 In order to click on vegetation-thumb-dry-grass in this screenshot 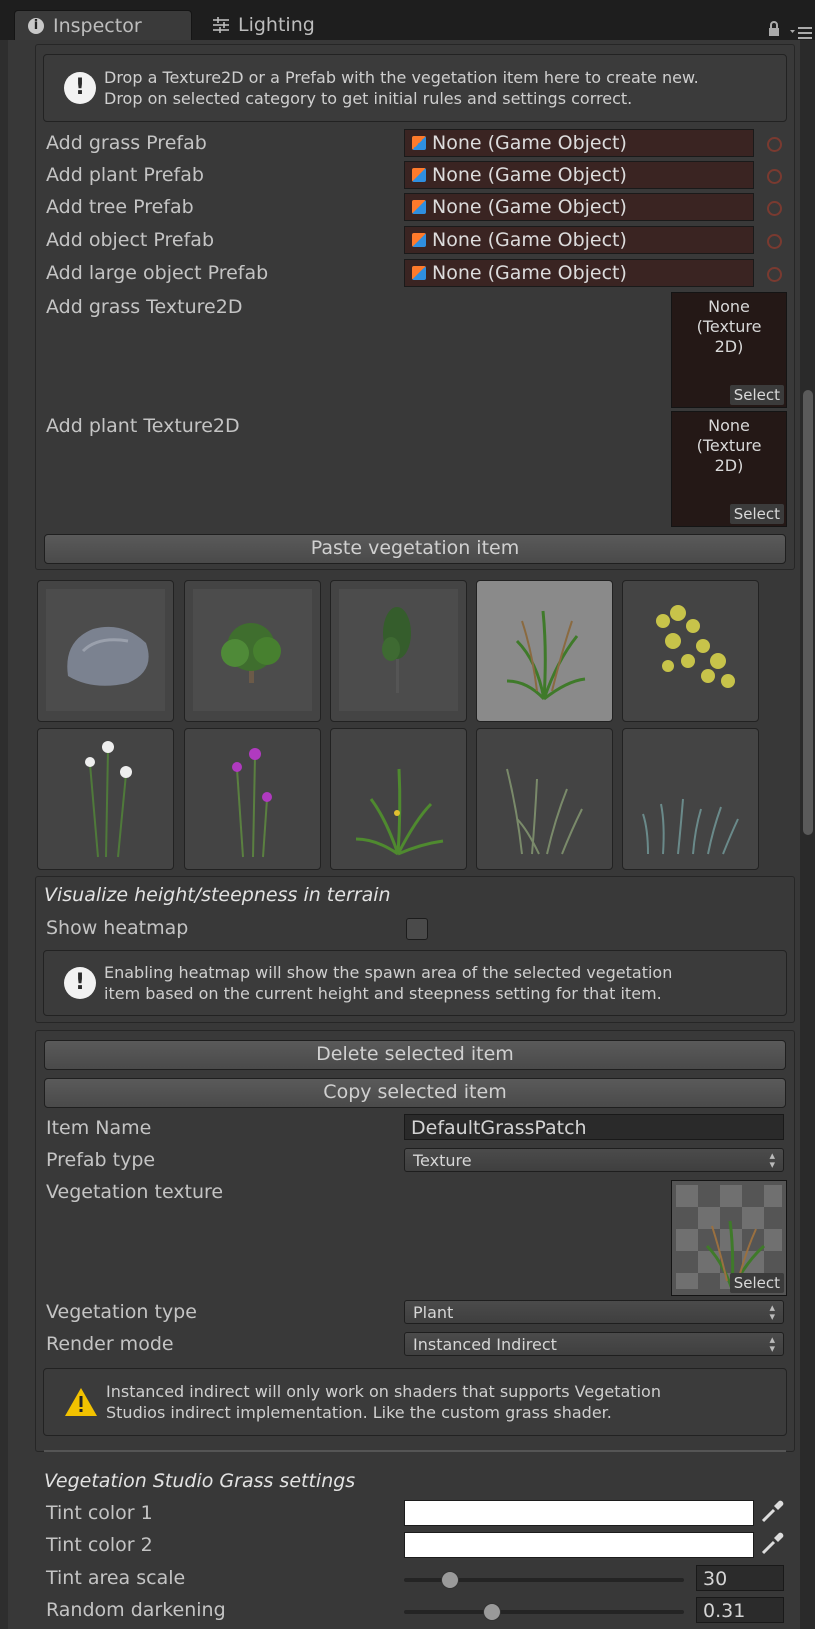, I will do `click(544, 799)`.